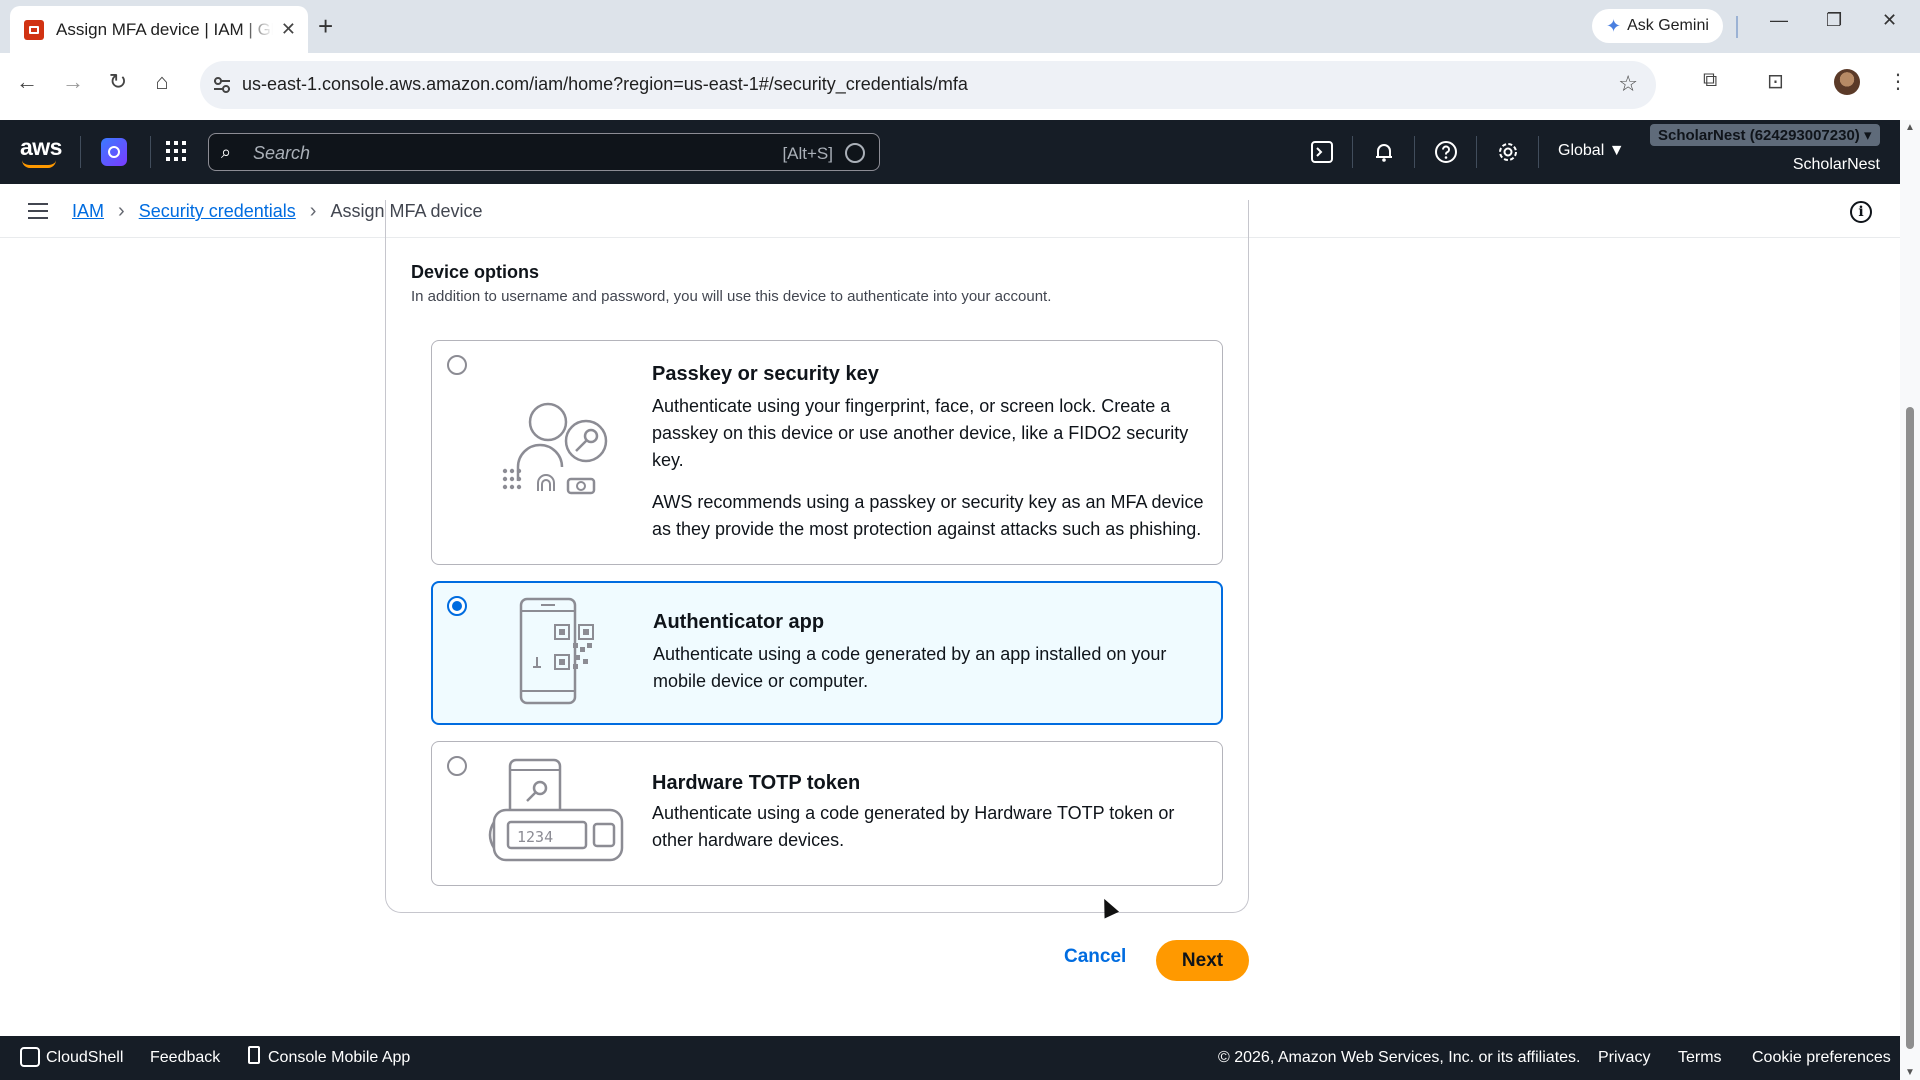 This screenshot has width=1920, height=1080. Describe the element at coordinates (1710, 80) in the screenshot. I see `extensions-icon: ⧉` at that location.